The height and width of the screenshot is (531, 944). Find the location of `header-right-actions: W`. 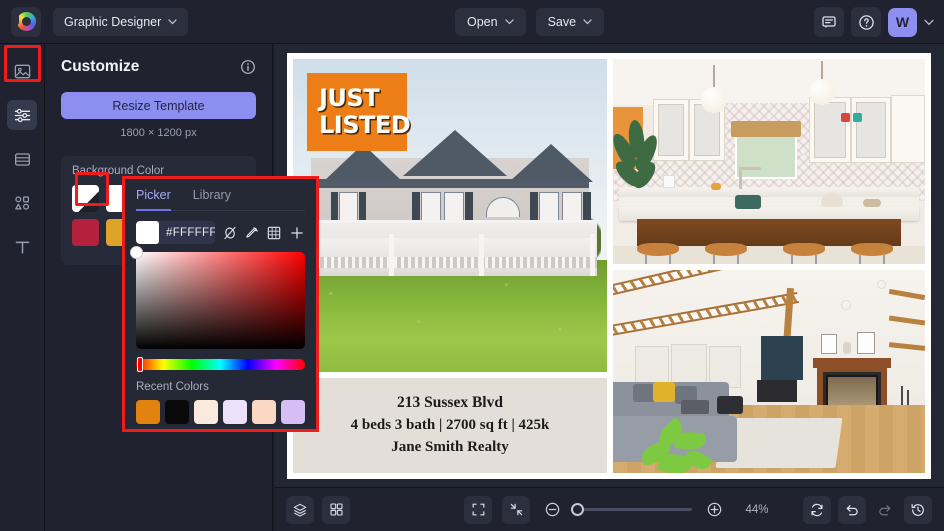

header-right-actions: W is located at coordinates (875, 22).